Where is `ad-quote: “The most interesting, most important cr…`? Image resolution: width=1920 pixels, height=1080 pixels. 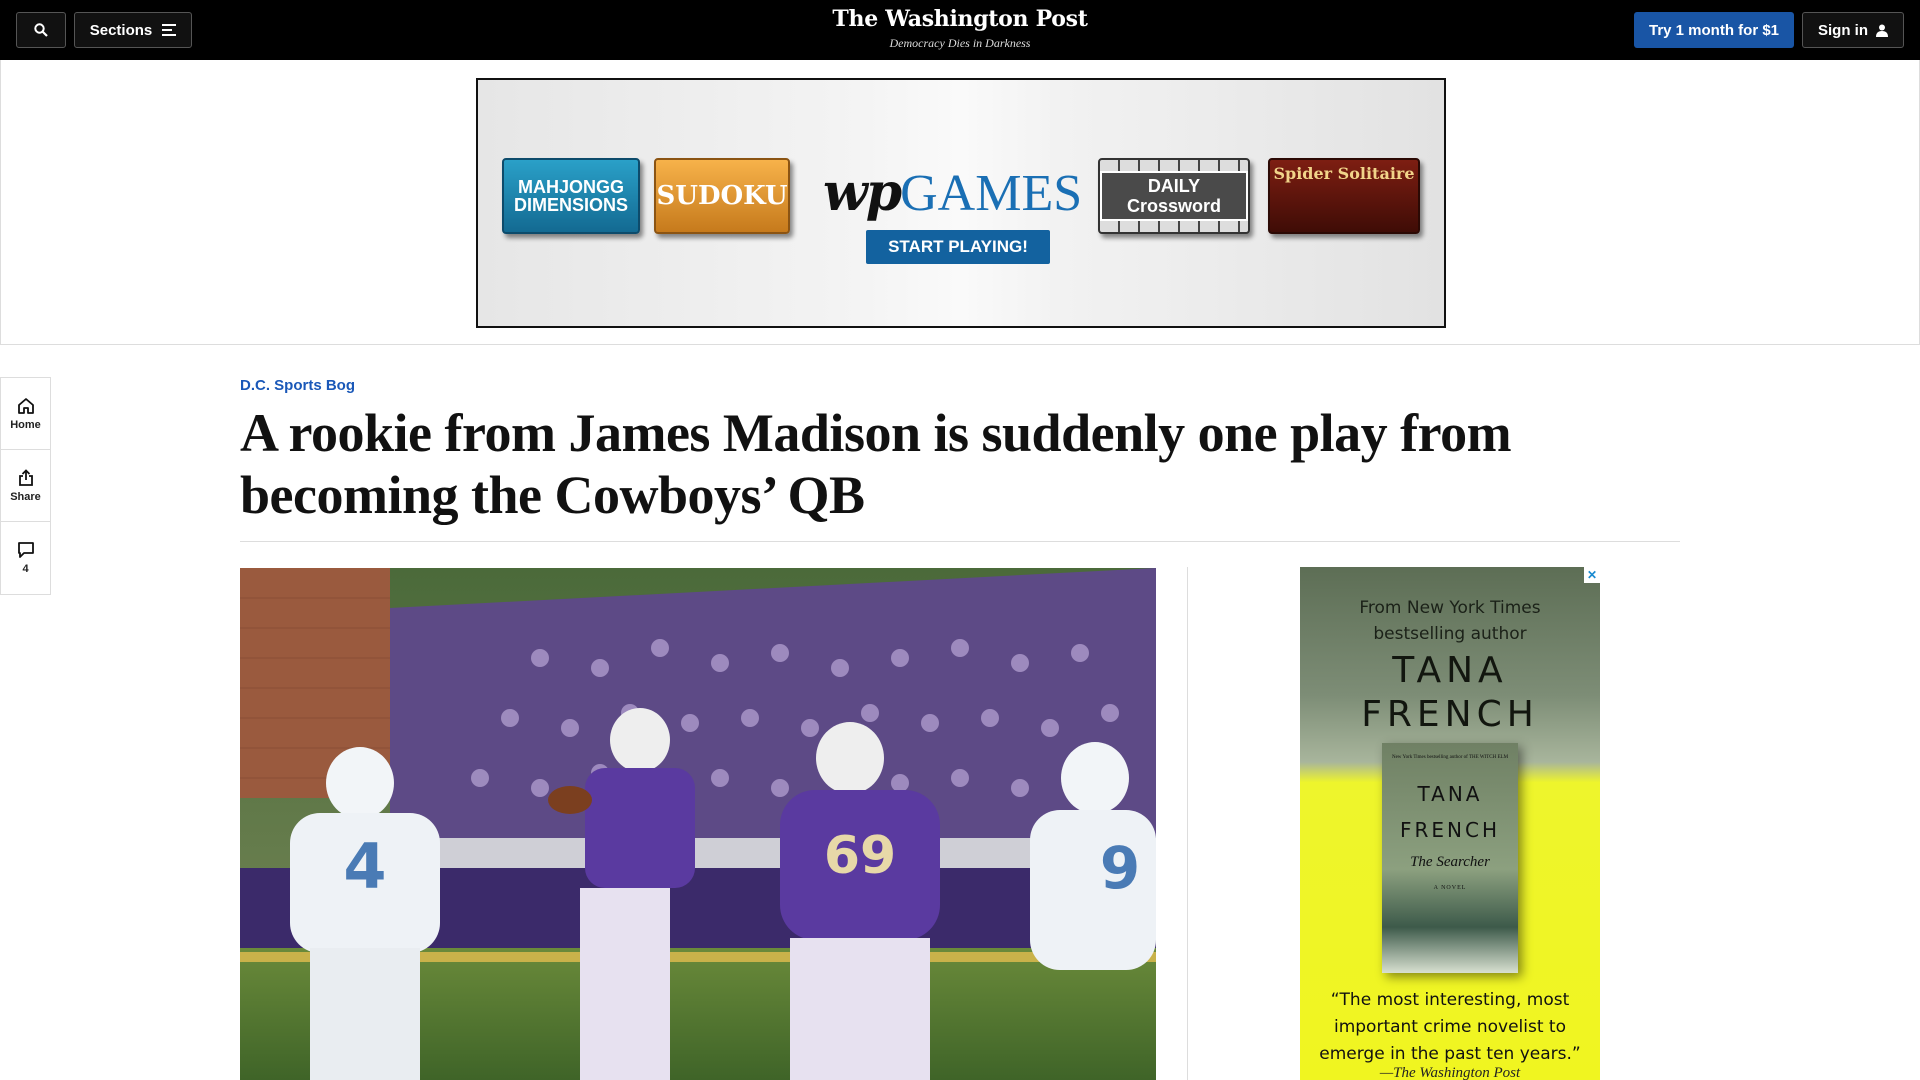
ad-quote: “The most interesting, most important cr… is located at coordinates (1450, 1027).